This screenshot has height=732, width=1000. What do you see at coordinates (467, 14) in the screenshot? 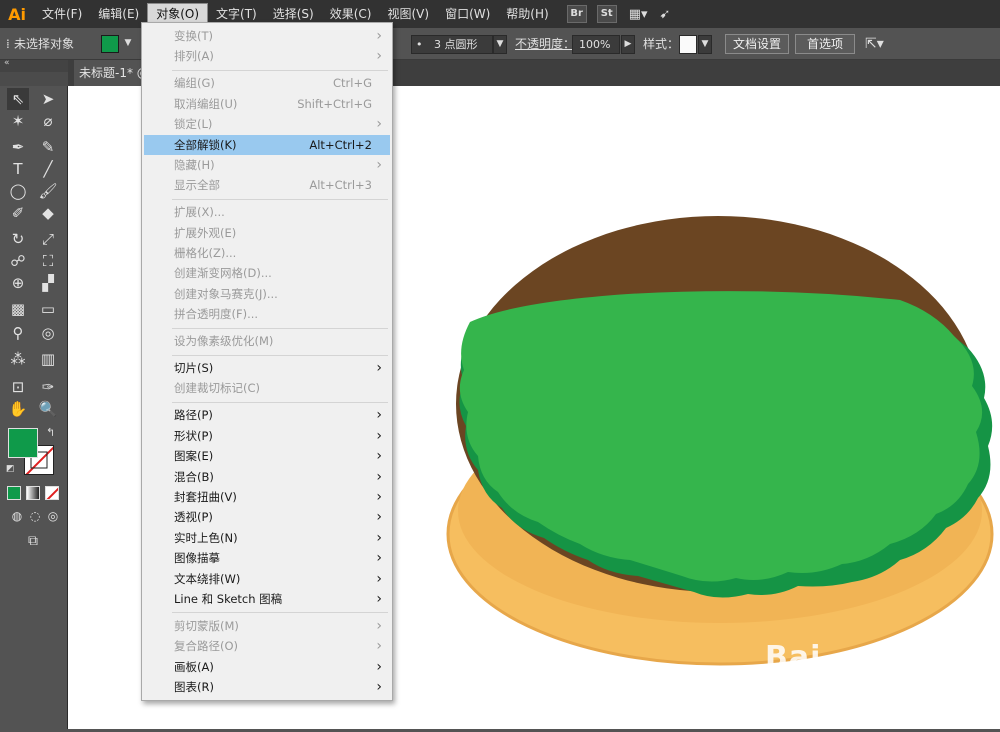
I see `menu-window: 窗口(W)` at bounding box center [467, 14].